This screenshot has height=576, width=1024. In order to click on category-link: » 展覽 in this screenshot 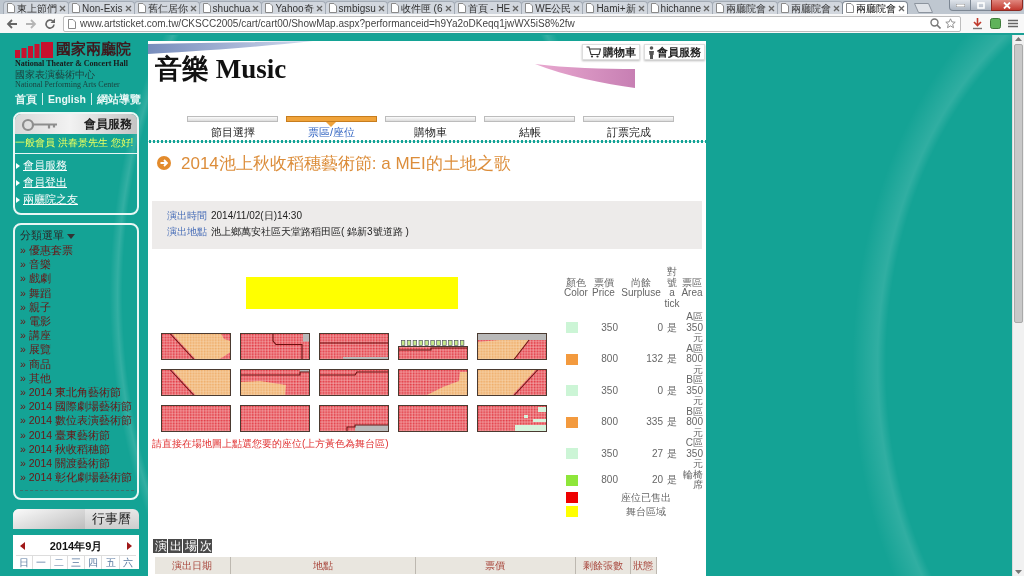, I will do `click(77, 349)`.